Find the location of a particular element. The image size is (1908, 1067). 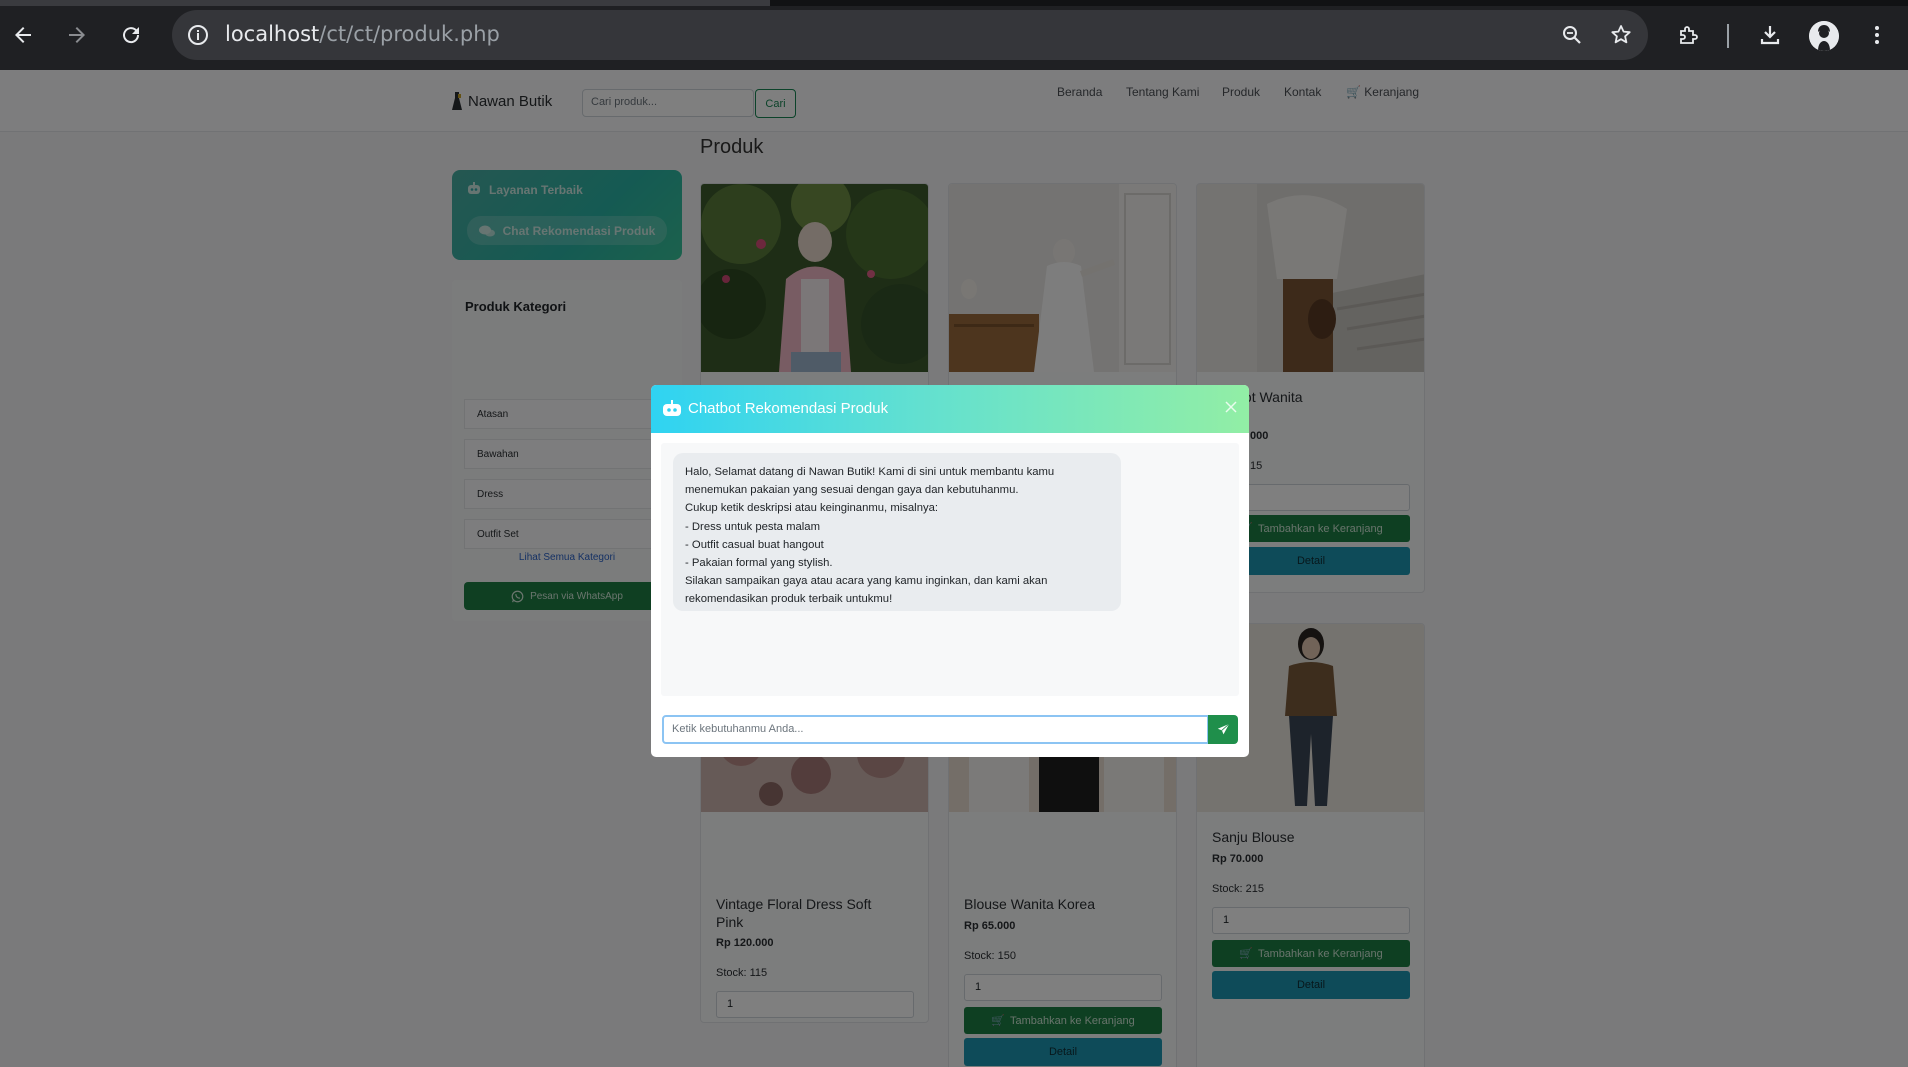

bookmark-star-icon is located at coordinates (1621, 35).